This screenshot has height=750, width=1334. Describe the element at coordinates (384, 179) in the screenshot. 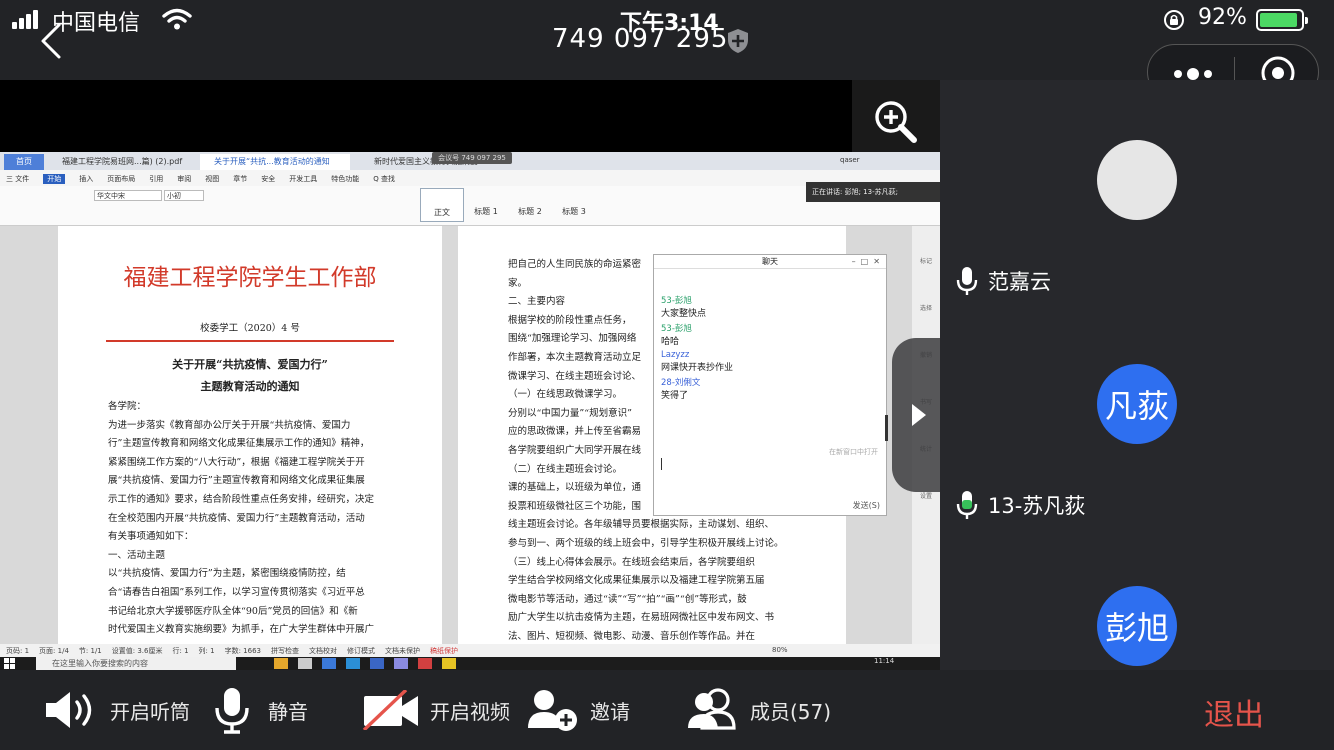

I see `menu-item: Q 查找` at that location.